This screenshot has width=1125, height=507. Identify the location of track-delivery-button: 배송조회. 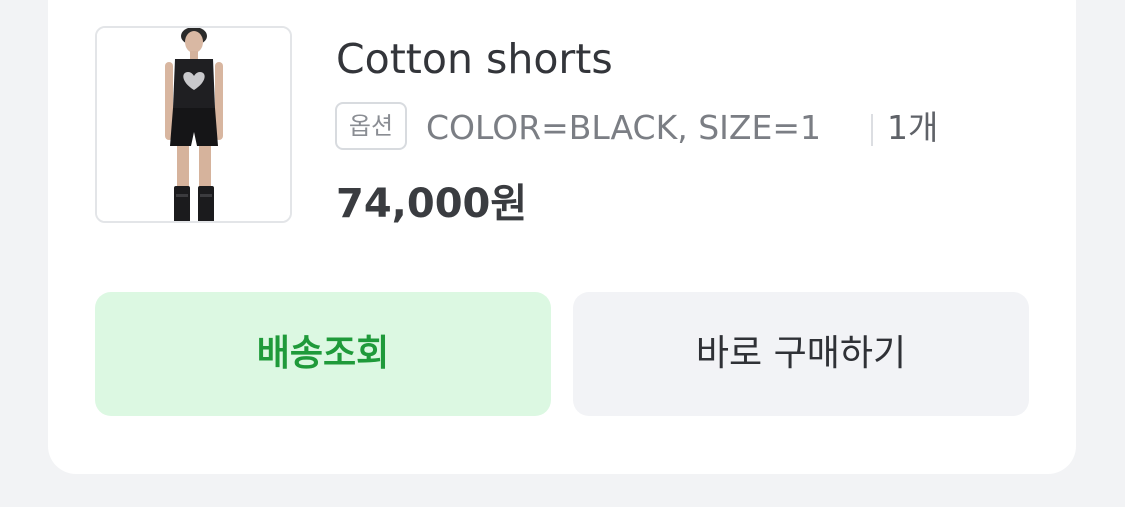
(323, 354).